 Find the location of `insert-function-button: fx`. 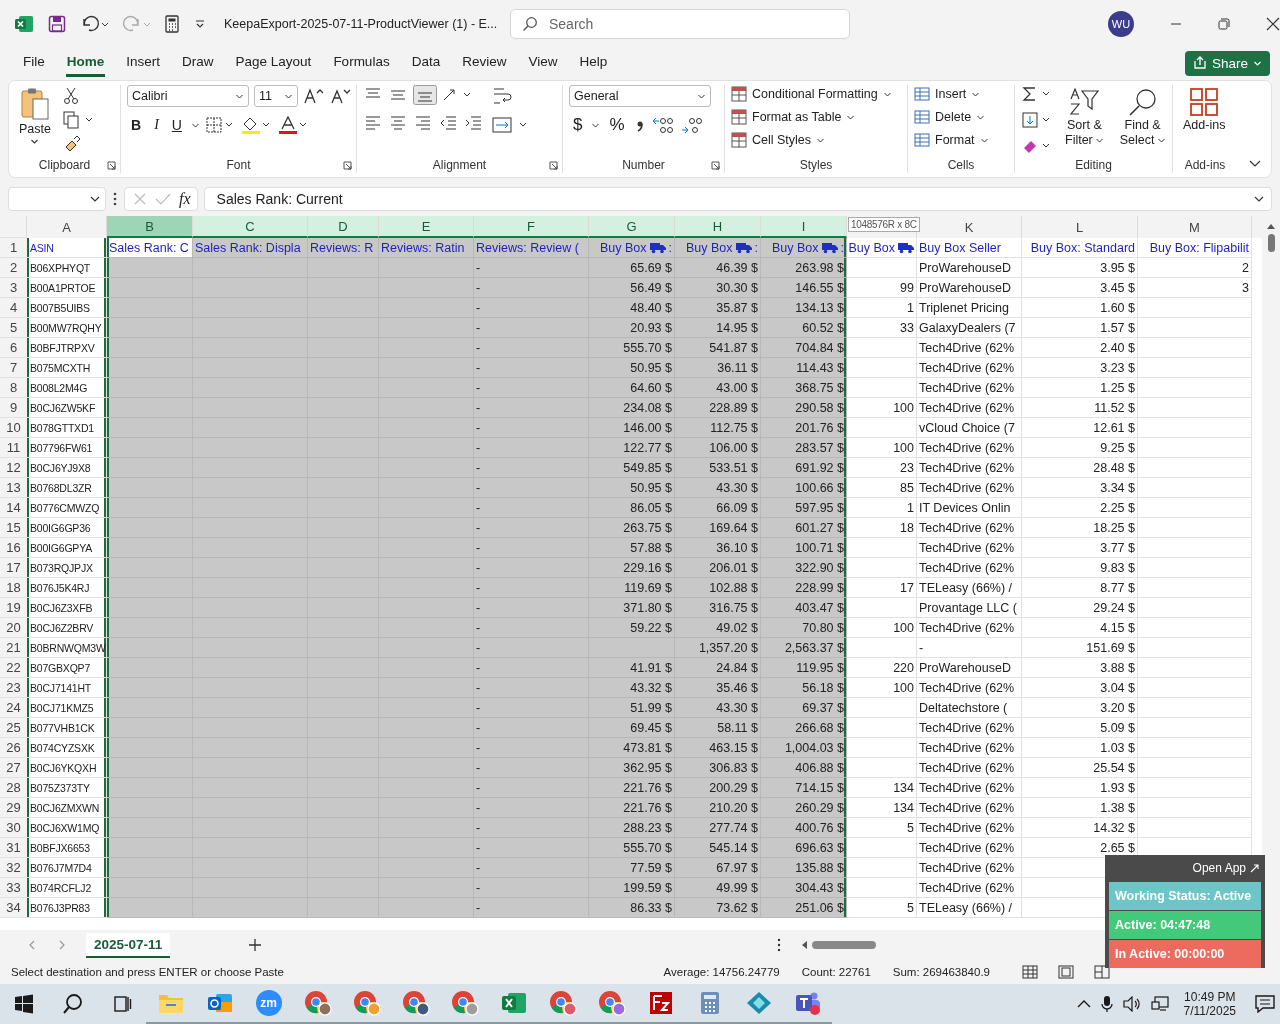

insert-function-button: fx is located at coordinates (185, 199).